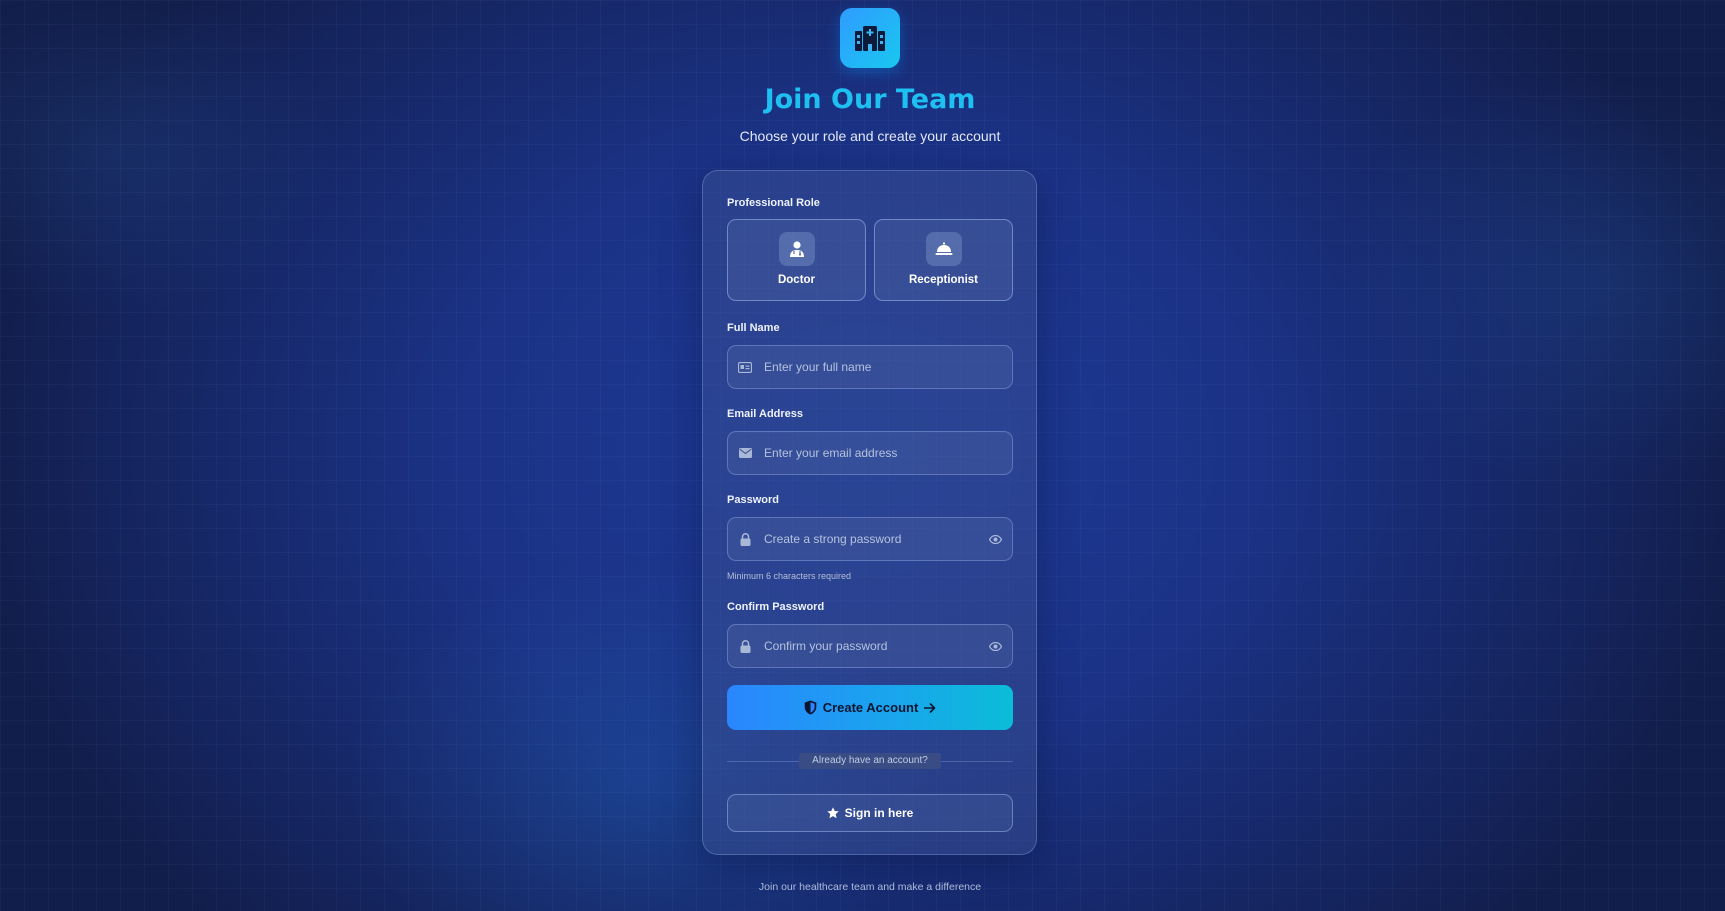 This screenshot has height=911, width=1725. I want to click on doctor-icon, so click(797, 249).